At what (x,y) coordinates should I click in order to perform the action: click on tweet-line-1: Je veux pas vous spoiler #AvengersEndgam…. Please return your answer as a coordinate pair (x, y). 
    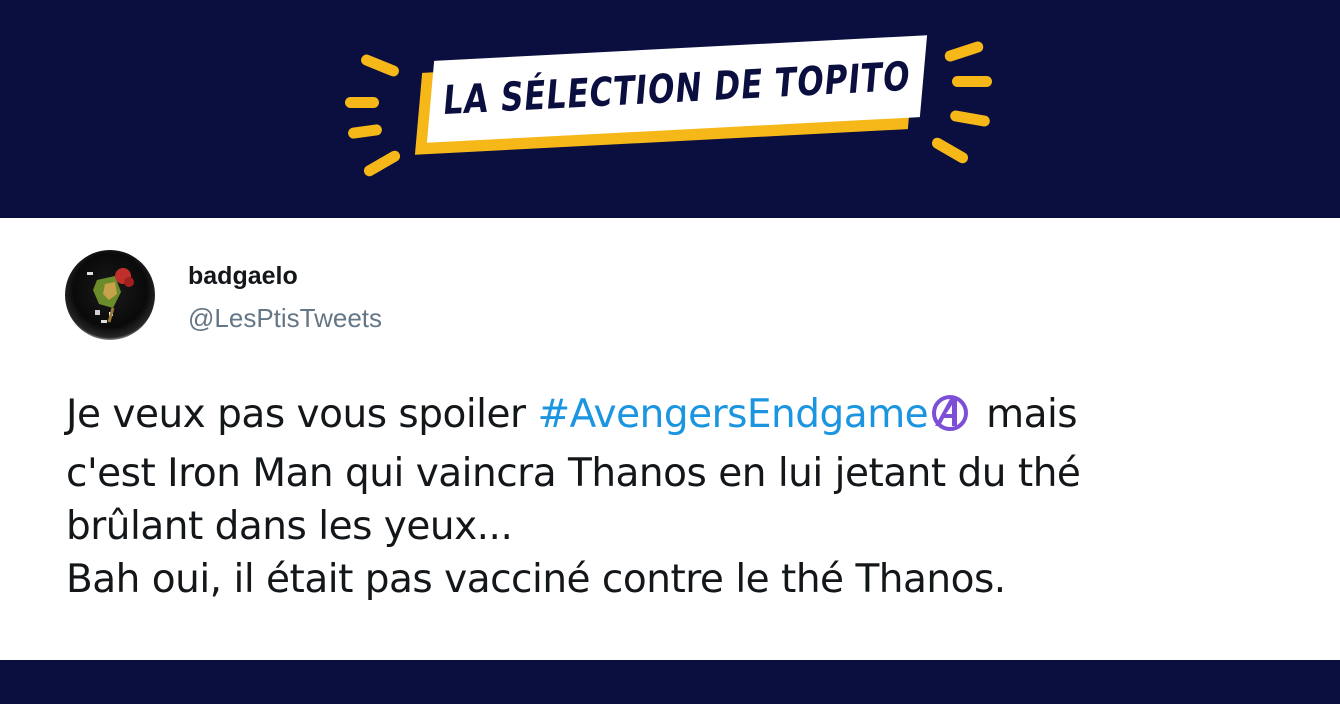
    Looking at the image, I should click on (666, 417).